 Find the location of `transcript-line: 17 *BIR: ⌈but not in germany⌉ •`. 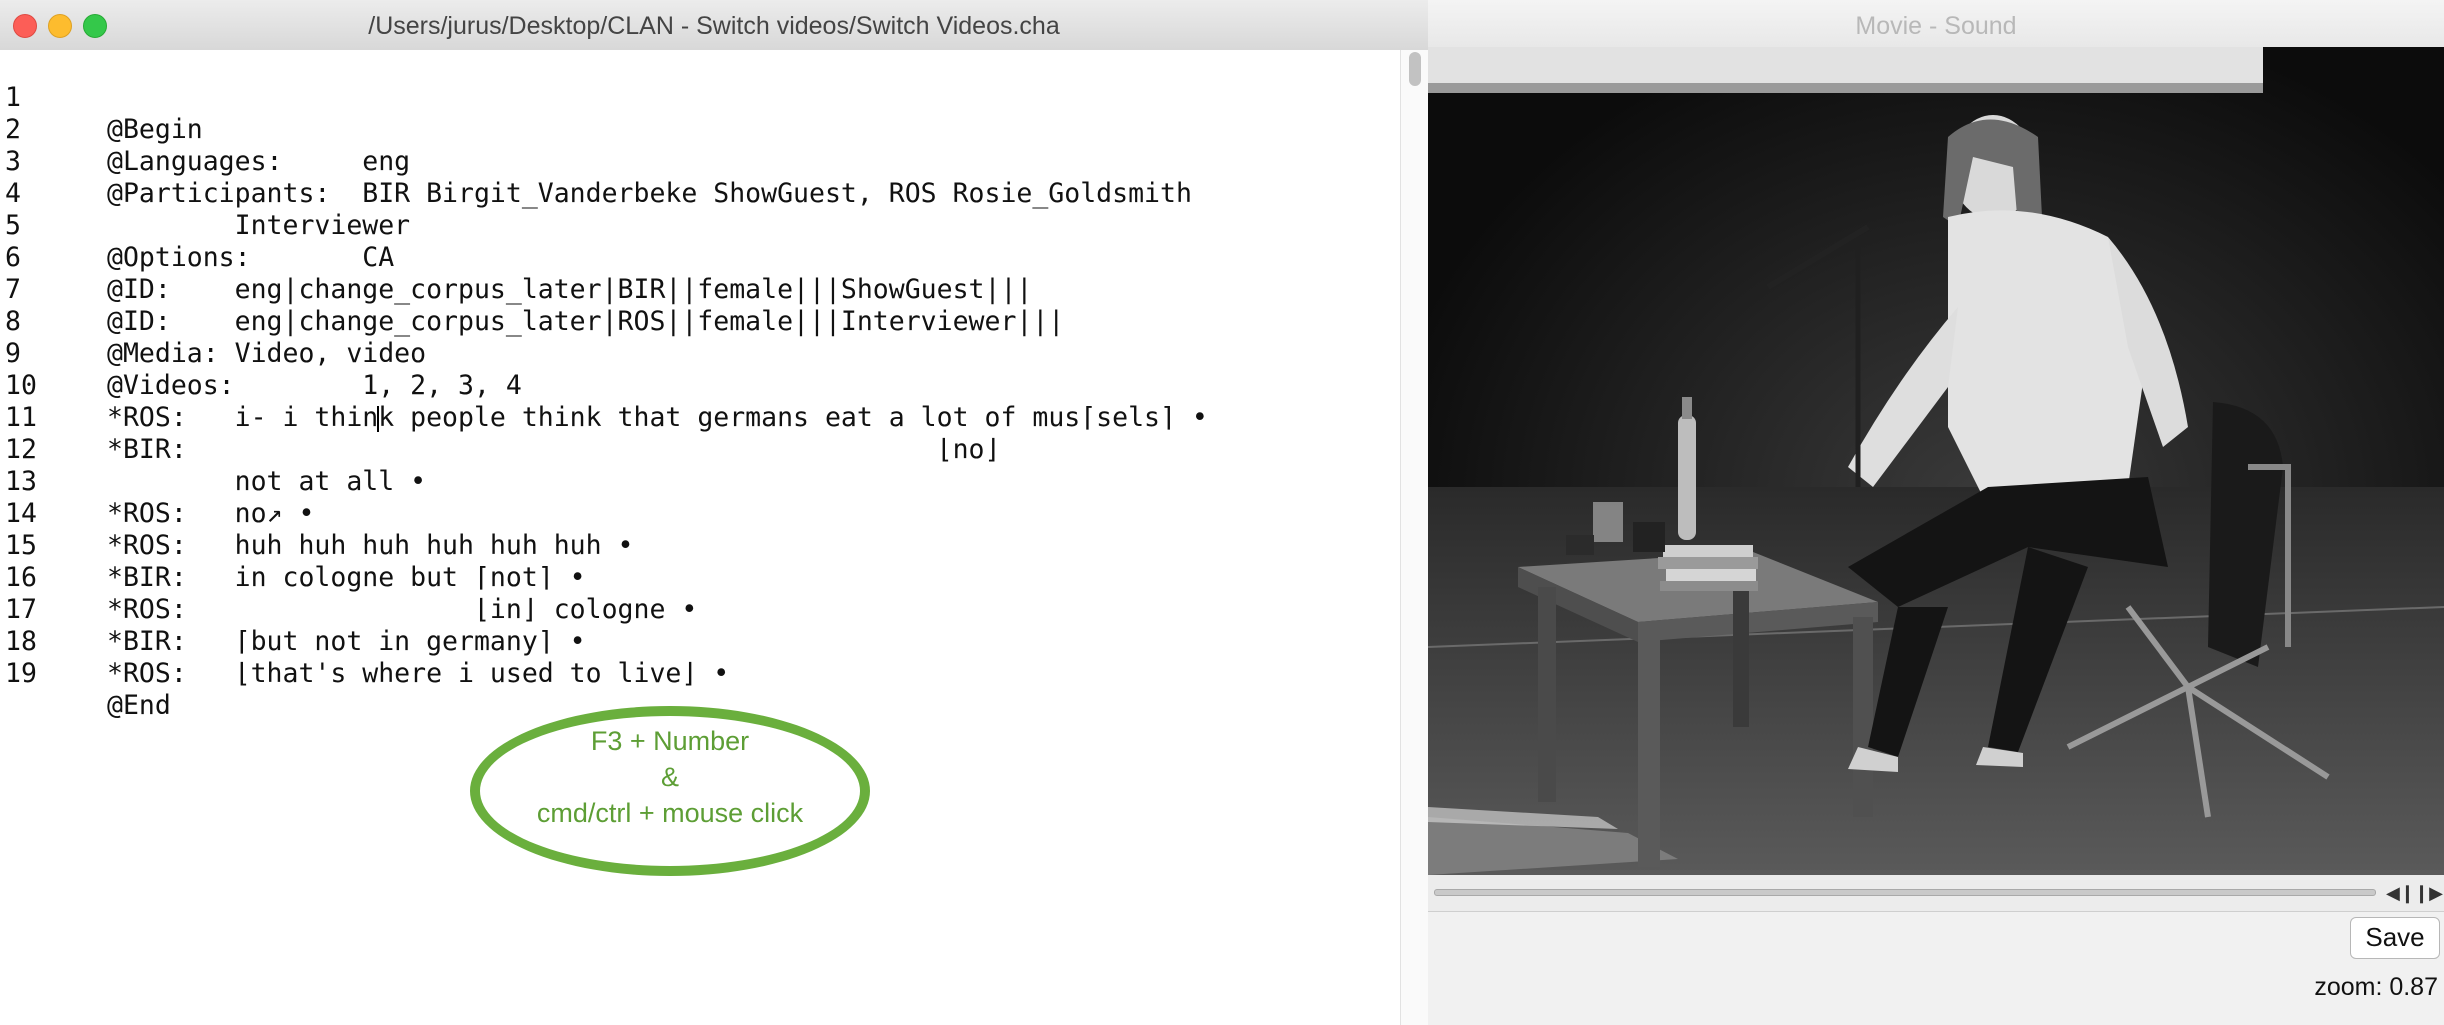

transcript-line: 17 *BIR: ⌈but not in germany⌉ • is located at coordinates (293, 609).